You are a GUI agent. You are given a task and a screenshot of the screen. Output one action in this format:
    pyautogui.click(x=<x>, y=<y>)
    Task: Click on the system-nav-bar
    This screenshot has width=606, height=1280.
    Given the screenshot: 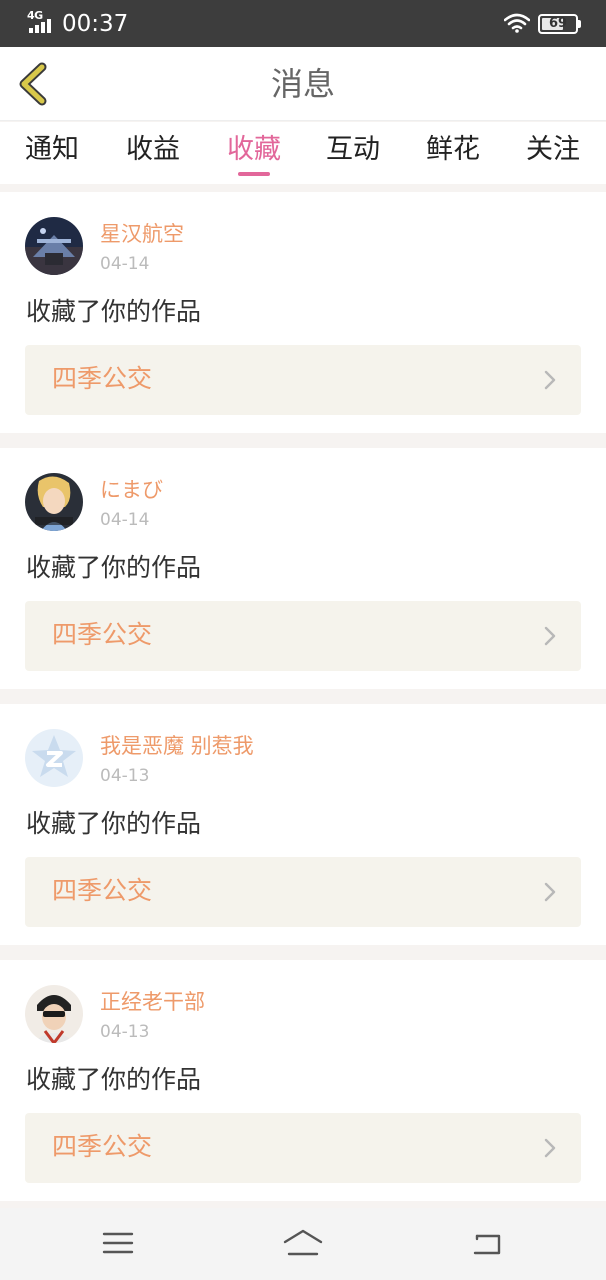 What is the action you would take?
    pyautogui.click(x=303, y=1244)
    